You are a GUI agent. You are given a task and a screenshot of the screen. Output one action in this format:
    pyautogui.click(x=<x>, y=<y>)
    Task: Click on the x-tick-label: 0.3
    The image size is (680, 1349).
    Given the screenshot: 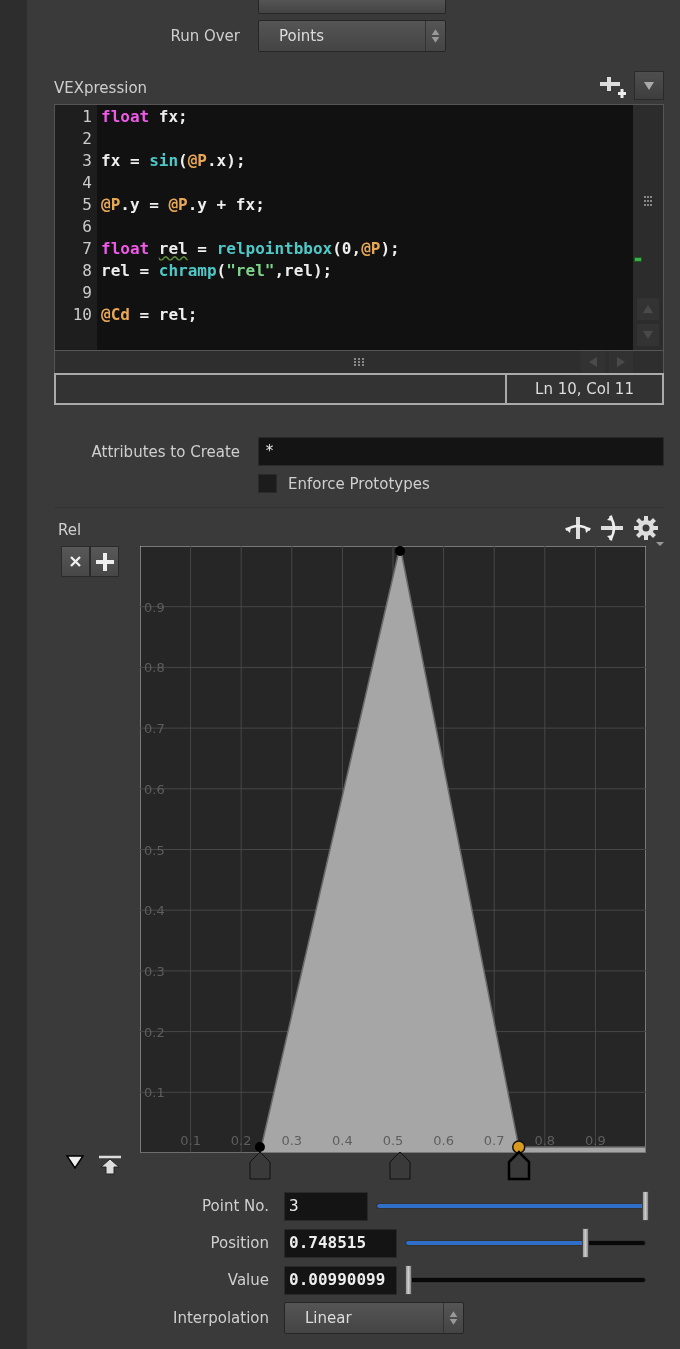 What is the action you would take?
    pyautogui.click(x=292, y=1140)
    